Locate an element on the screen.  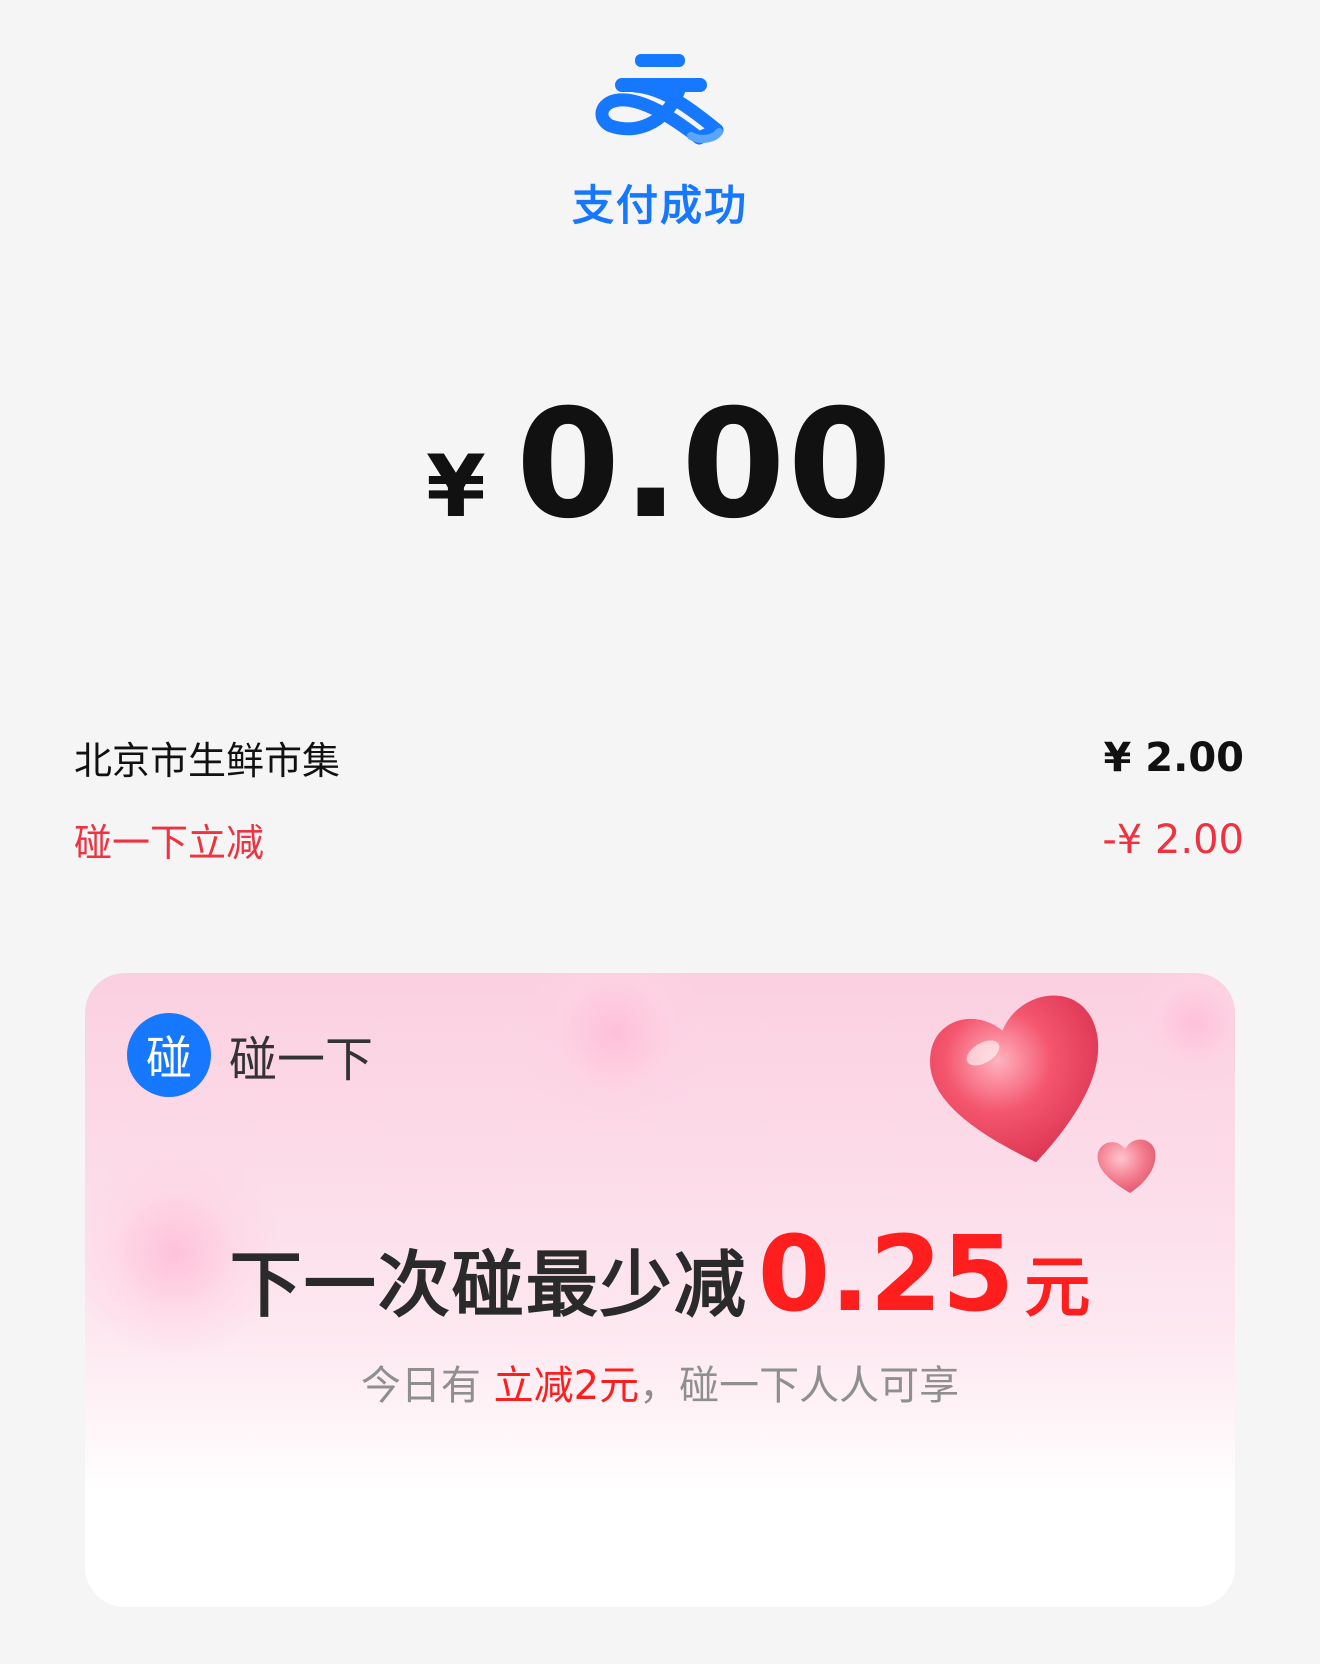
alipay-logo-icon is located at coordinates (659, 99).